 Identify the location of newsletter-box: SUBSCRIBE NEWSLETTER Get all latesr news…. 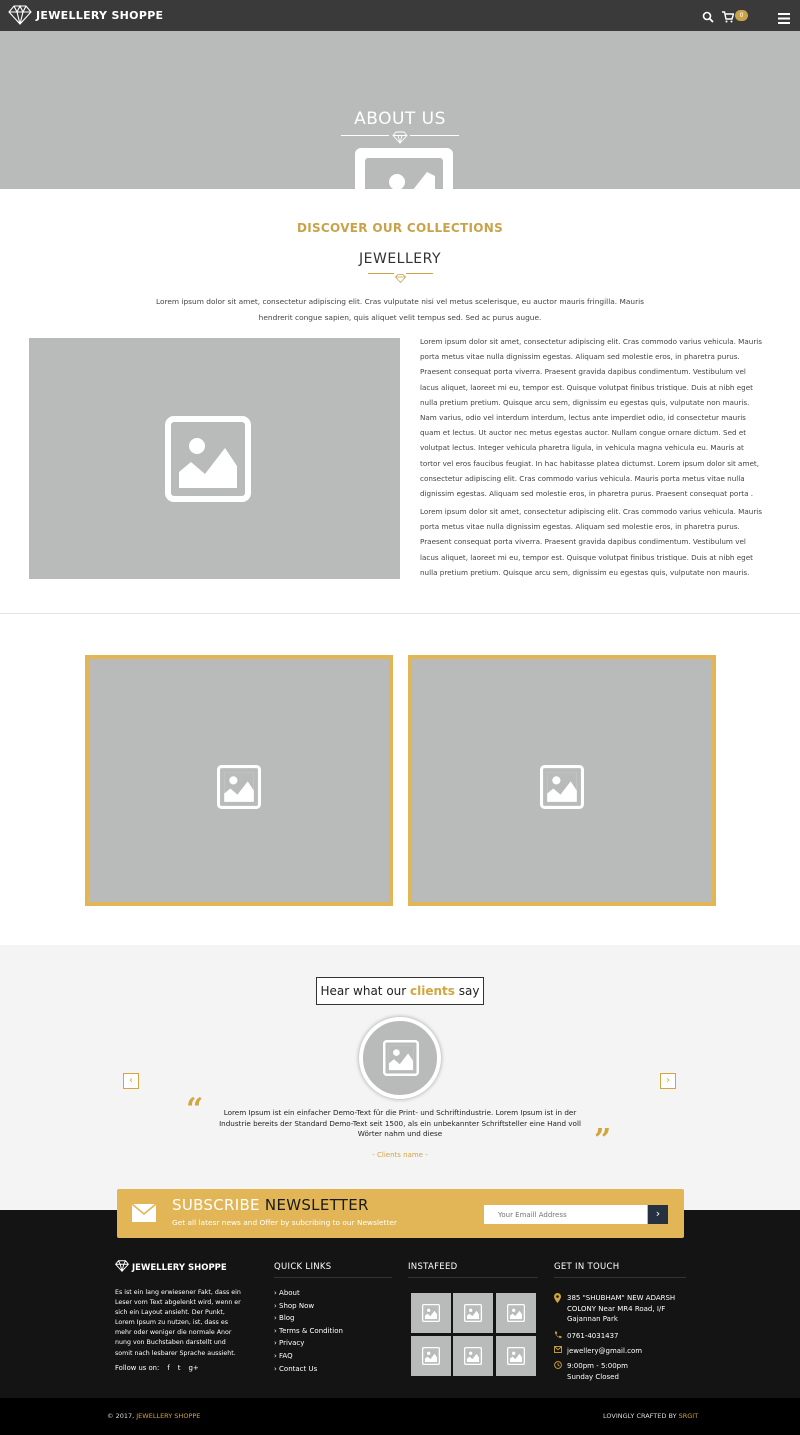
(400, 1213).